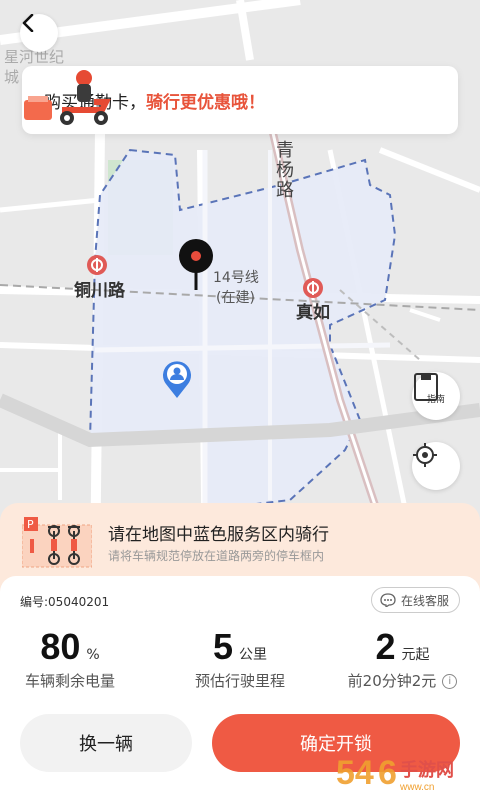 This screenshot has width=480, height=800. What do you see at coordinates (239, 681) in the screenshot?
I see `stat-label: 预估行驶里程` at bounding box center [239, 681].